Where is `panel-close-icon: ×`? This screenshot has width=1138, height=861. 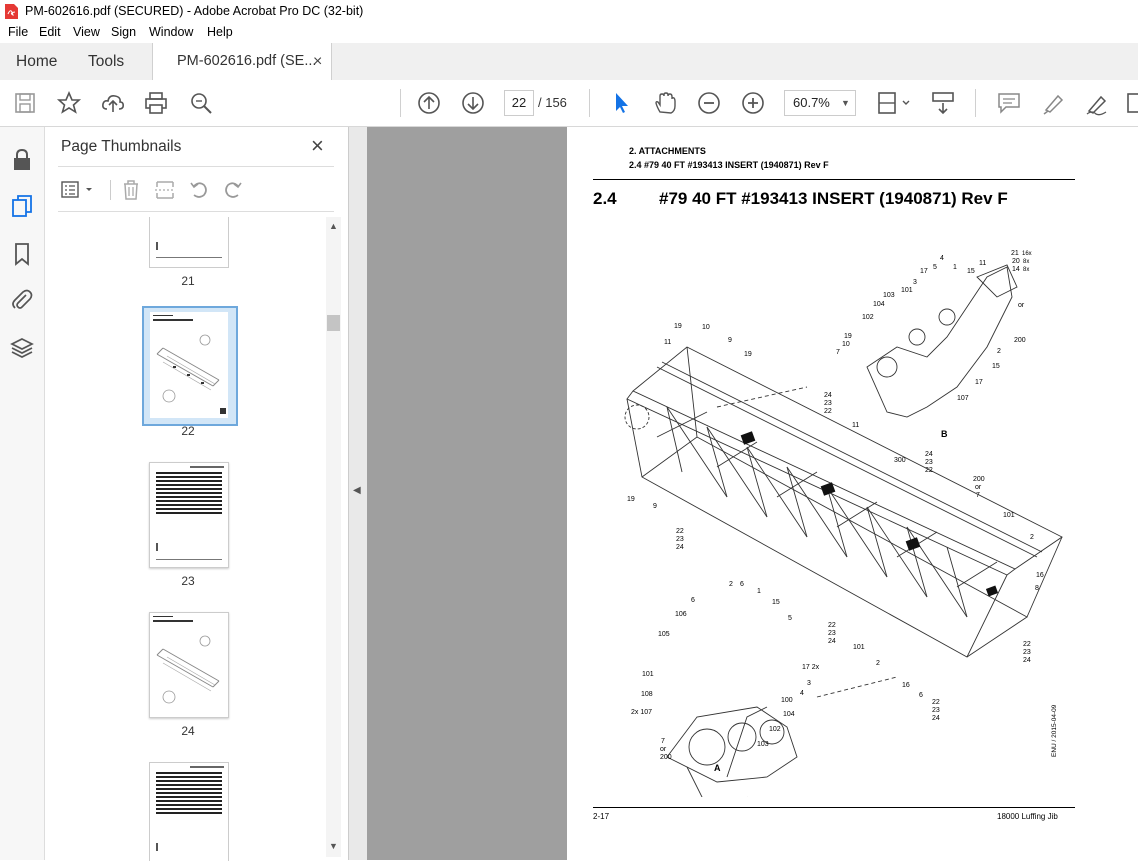
panel-close-icon: × is located at coordinates (317, 146).